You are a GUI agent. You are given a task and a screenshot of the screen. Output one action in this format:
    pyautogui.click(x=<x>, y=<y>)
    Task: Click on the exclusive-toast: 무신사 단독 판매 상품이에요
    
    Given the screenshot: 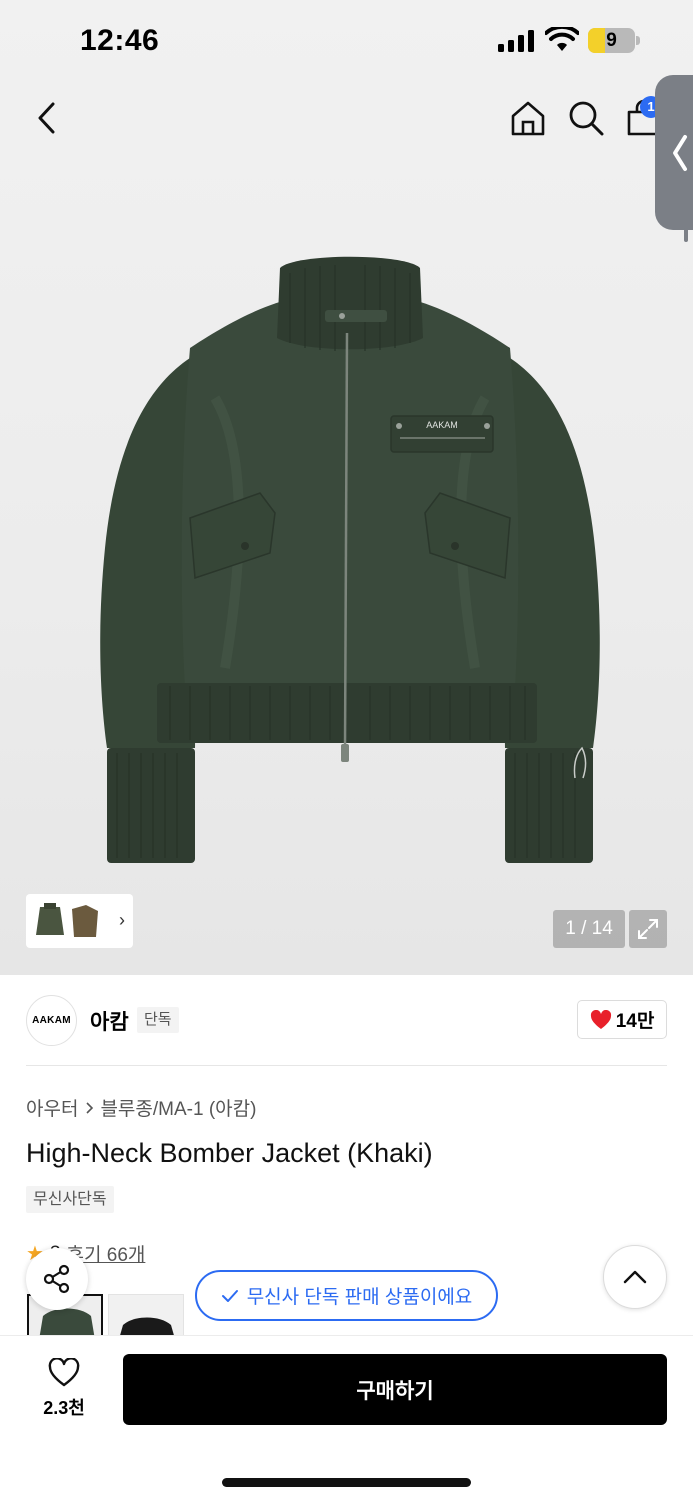 What is the action you would take?
    pyautogui.click(x=346, y=1295)
    